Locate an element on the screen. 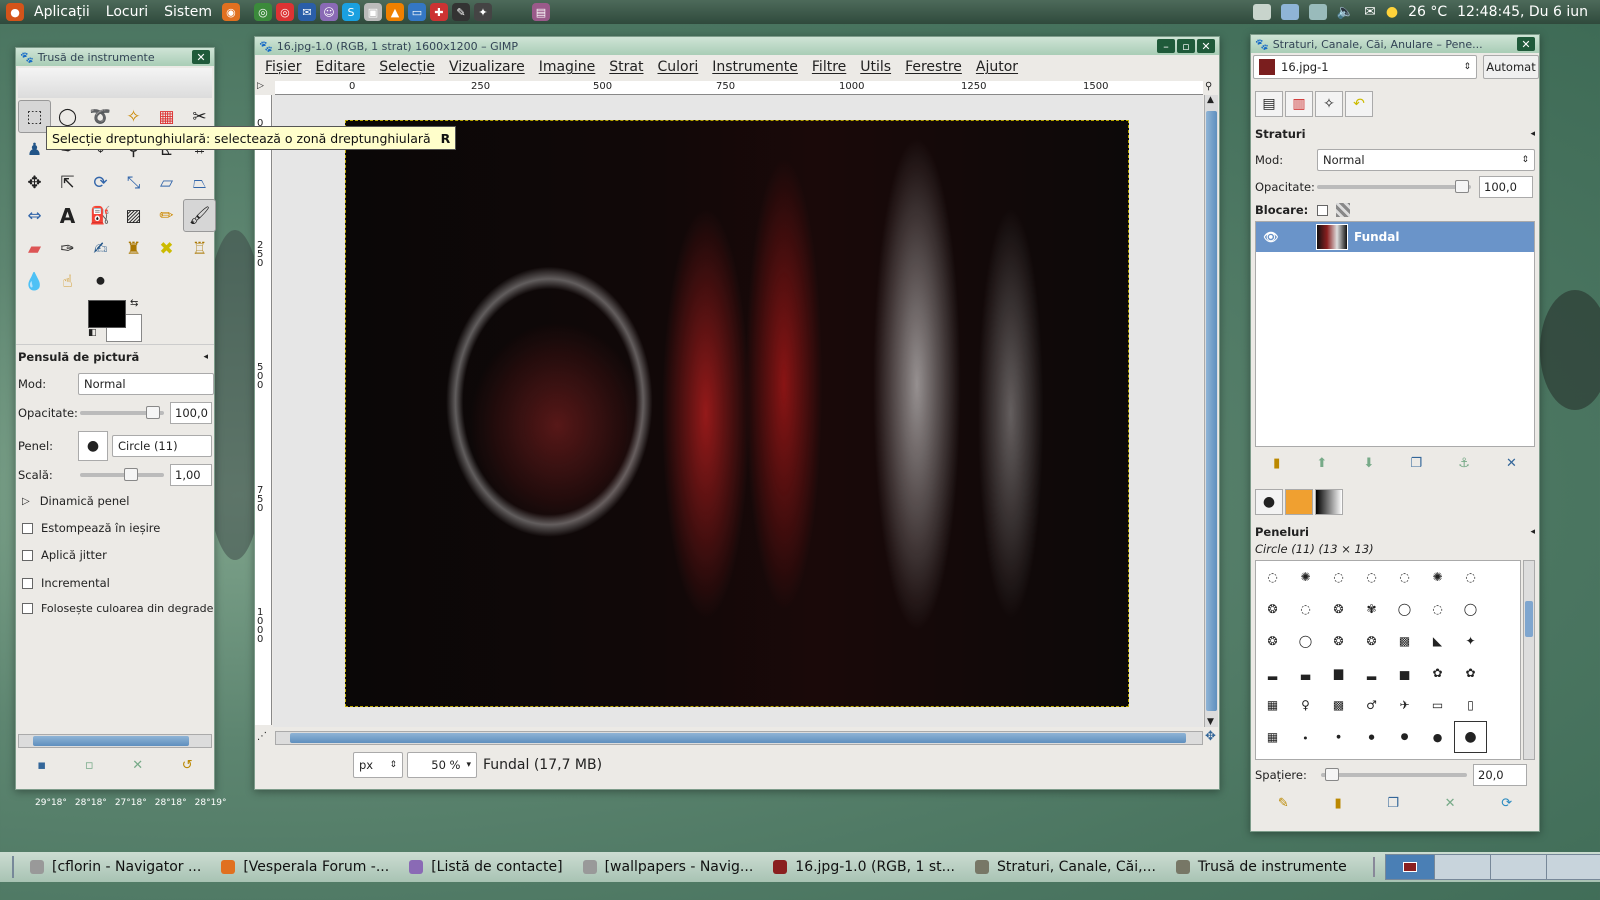 This screenshot has width=1600, height=900. opacity-spin: 100,0 is located at coordinates (191, 413).